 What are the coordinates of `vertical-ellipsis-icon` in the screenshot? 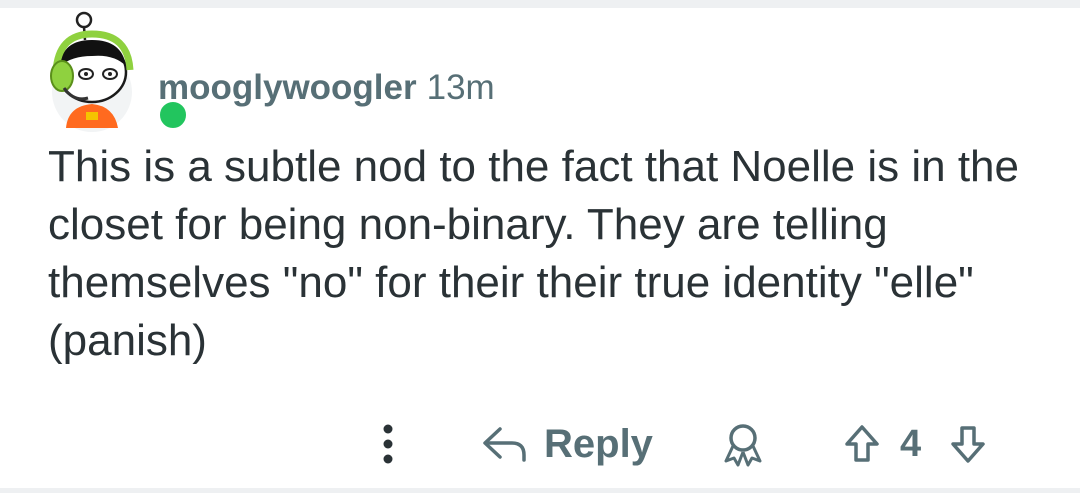 It's located at (388, 444).